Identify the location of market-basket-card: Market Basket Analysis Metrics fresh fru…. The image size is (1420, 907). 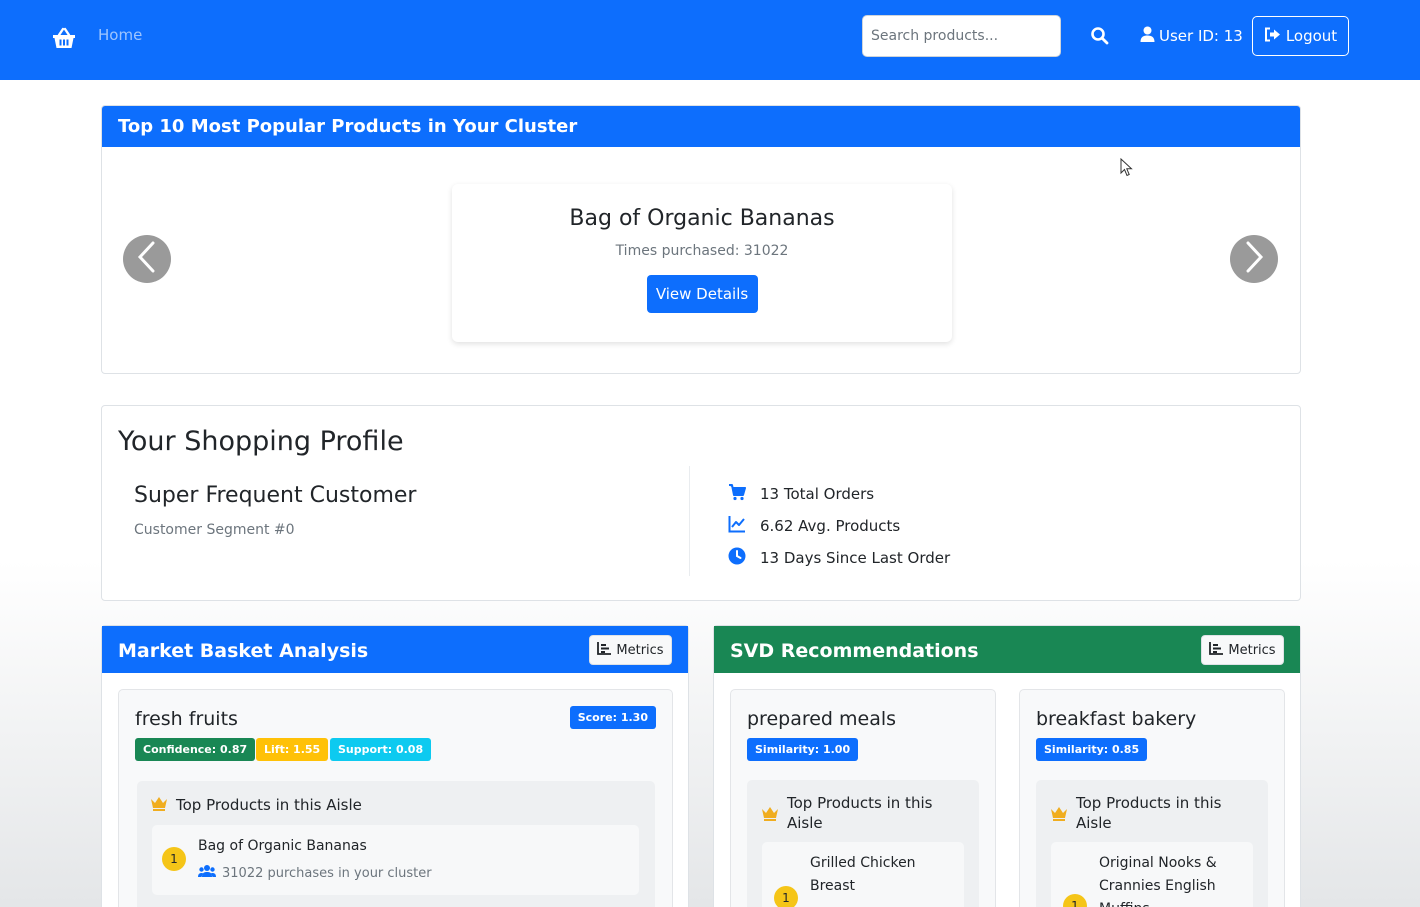
(395, 766).